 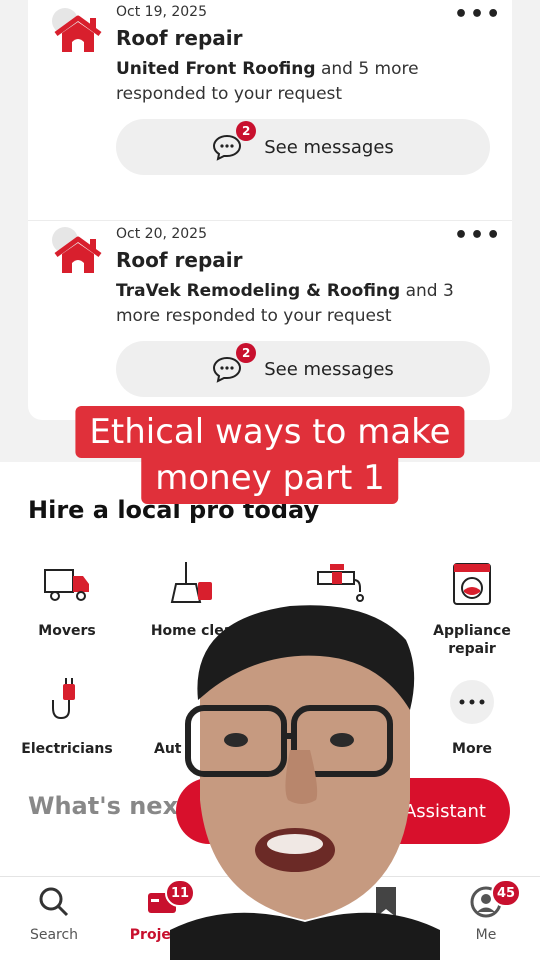 What do you see at coordinates (103, 806) in the screenshot?
I see `whats-next-heading: What's nex` at bounding box center [103, 806].